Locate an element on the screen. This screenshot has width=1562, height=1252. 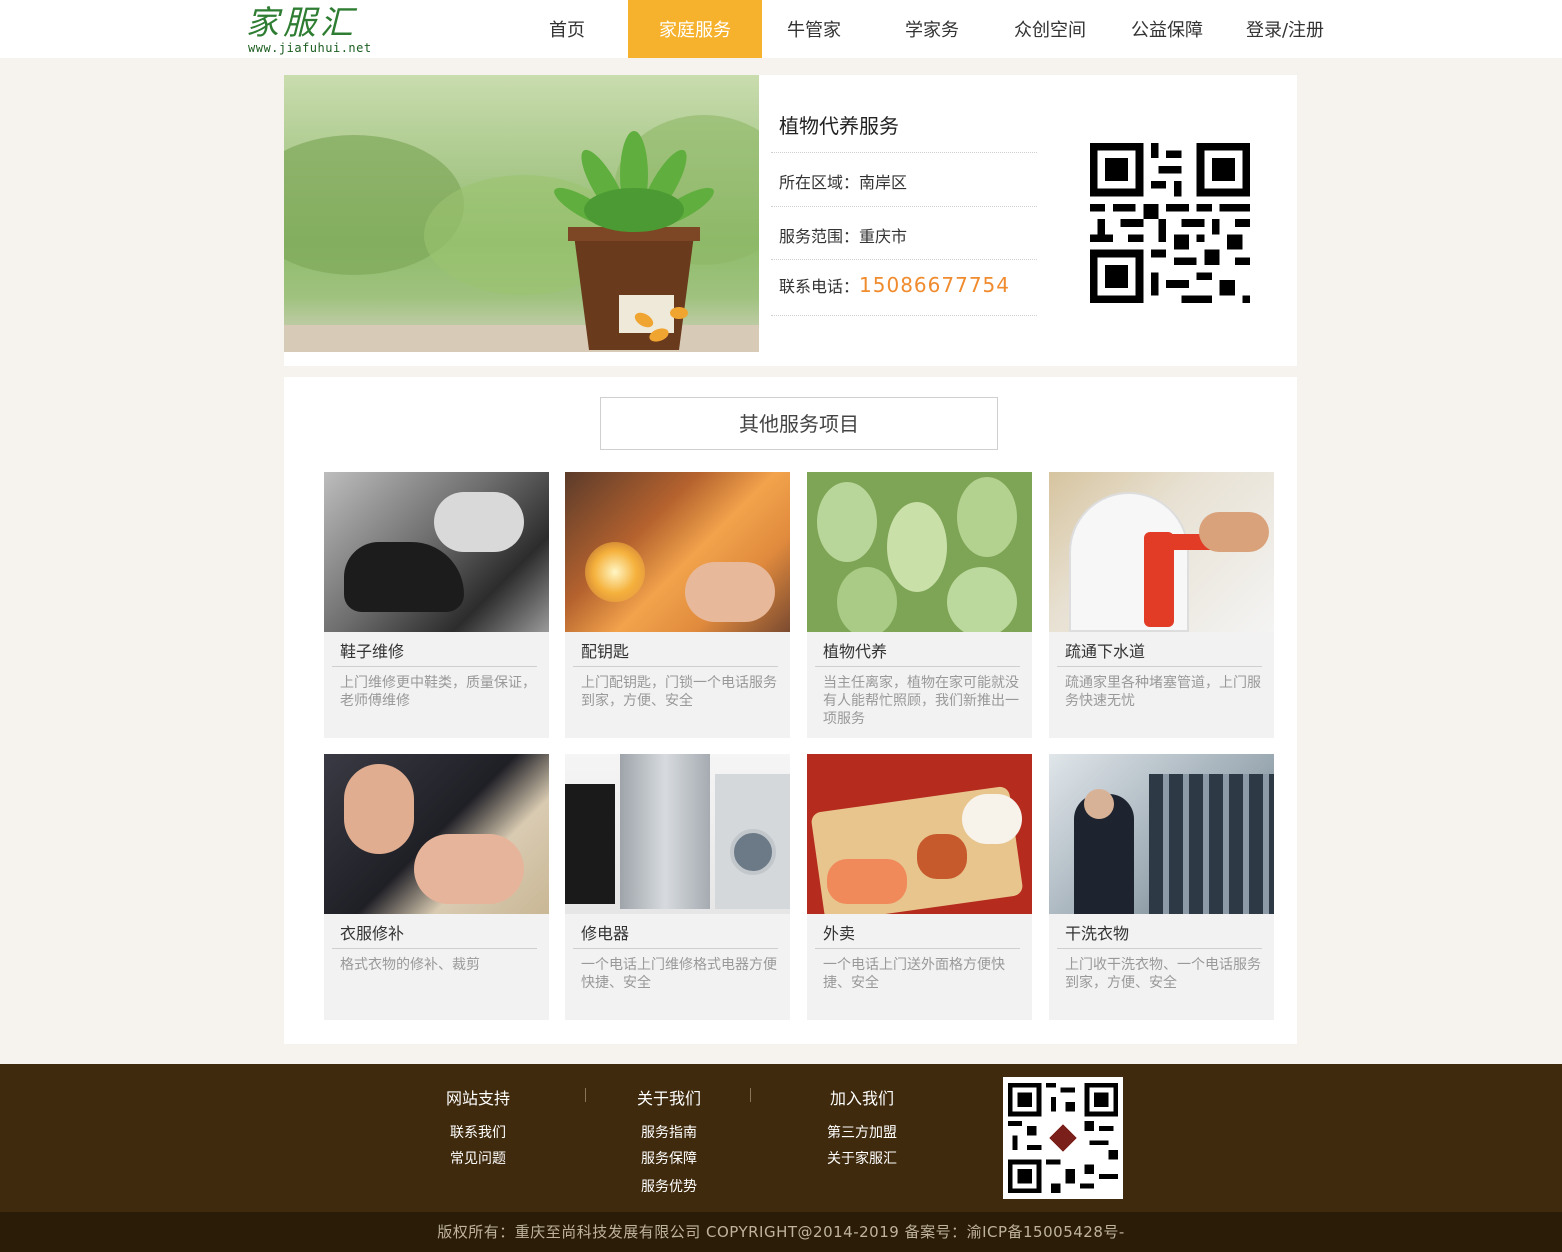
service-card-name: 疏通下水道 is located at coordinates (1159, 653).